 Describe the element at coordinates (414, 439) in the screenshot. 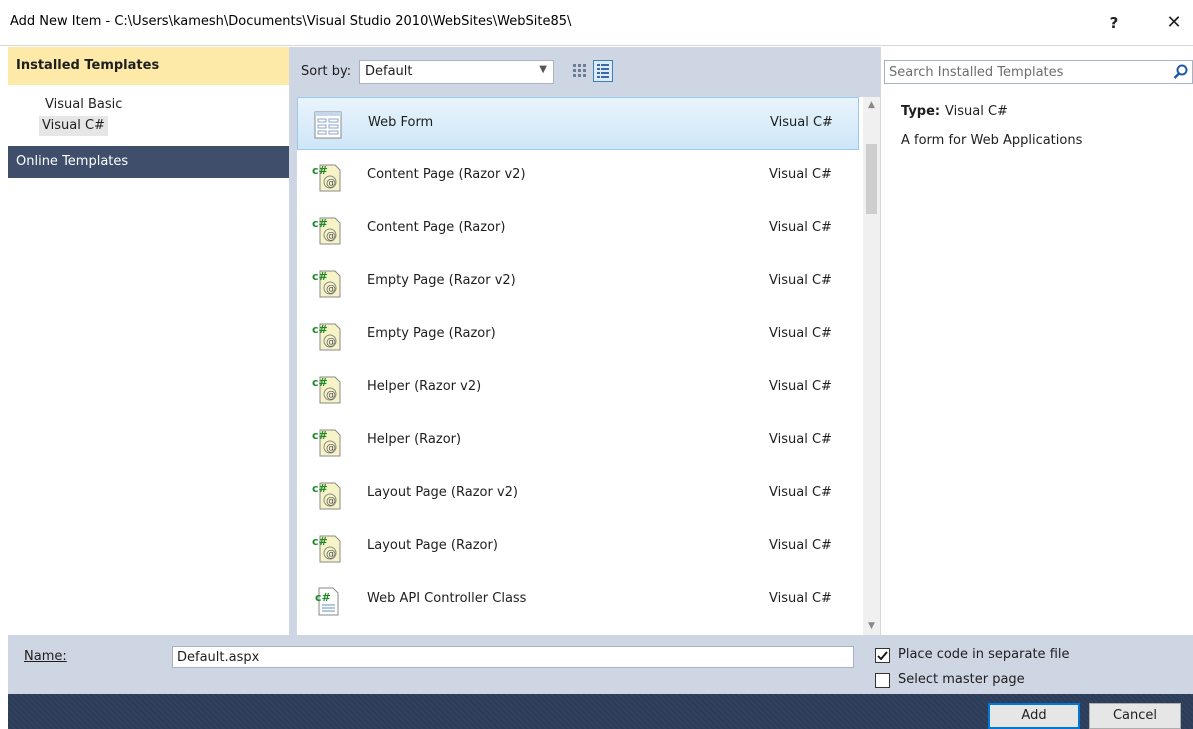

I see `template-name: Helper (Razor)` at that location.